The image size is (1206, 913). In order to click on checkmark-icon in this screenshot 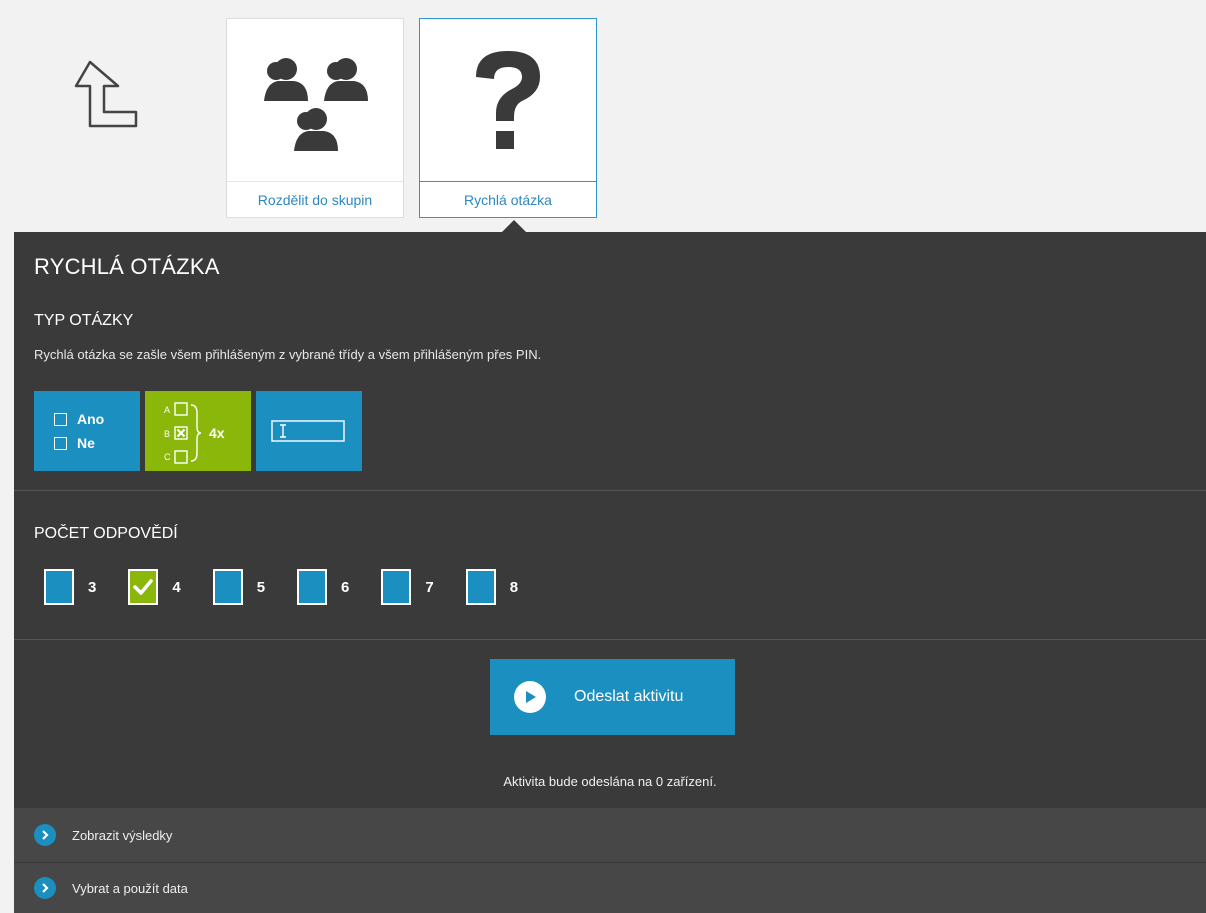, I will do `click(143, 587)`.